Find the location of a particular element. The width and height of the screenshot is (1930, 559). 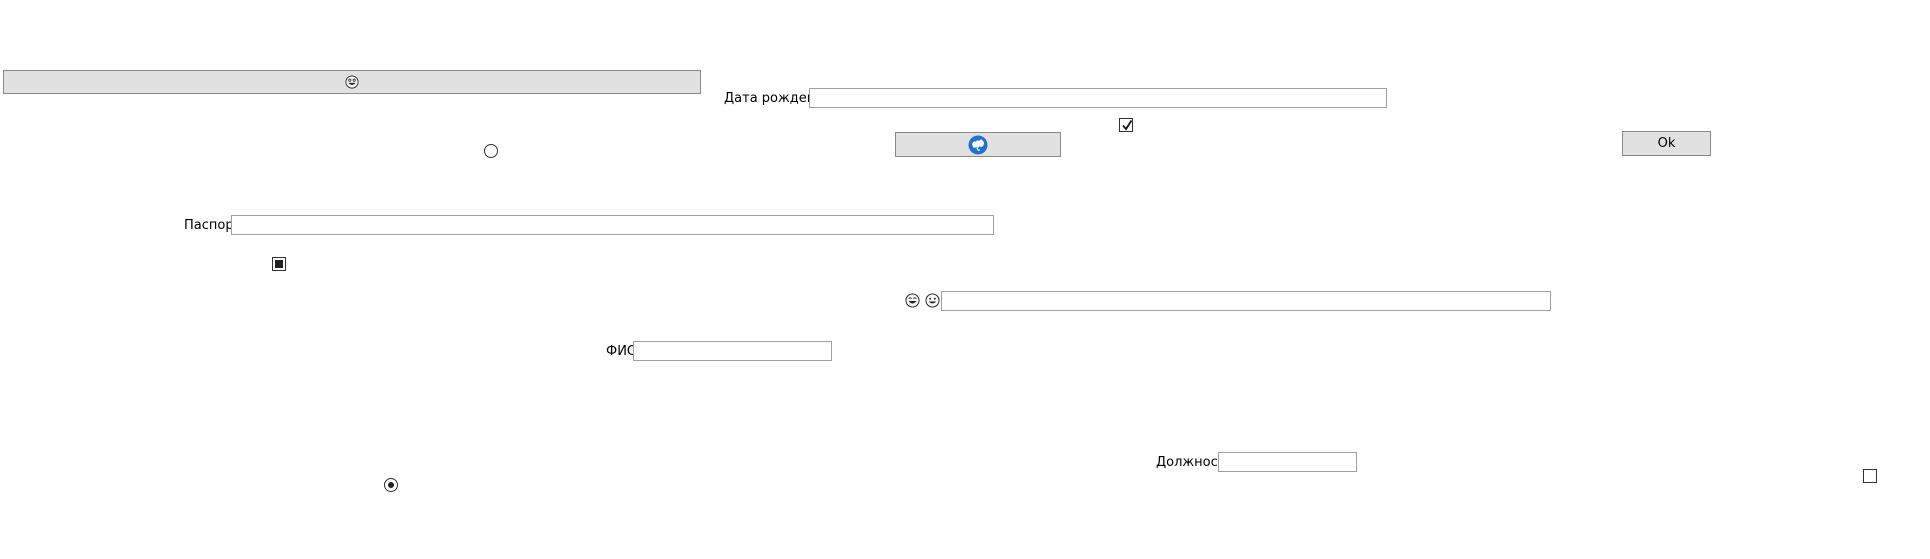

checkmark-icon is located at coordinates (1127, 125).